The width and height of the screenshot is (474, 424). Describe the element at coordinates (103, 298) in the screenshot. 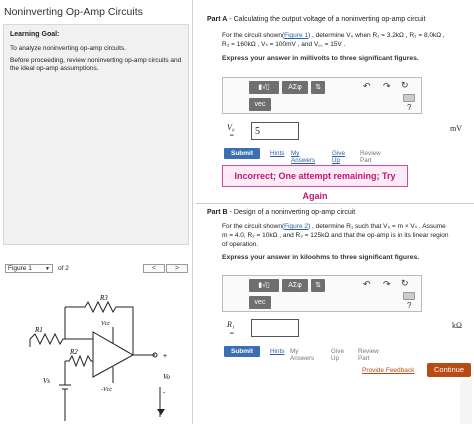

I see `r3-label: R3` at that location.